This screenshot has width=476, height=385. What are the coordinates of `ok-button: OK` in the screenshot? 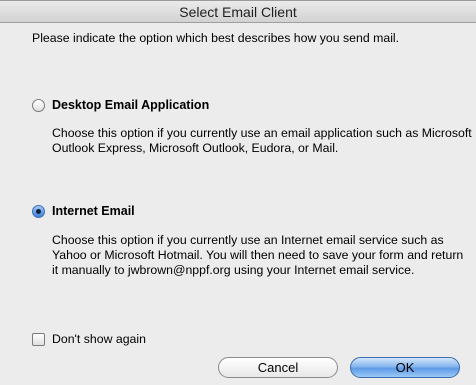 It's located at (405, 367).